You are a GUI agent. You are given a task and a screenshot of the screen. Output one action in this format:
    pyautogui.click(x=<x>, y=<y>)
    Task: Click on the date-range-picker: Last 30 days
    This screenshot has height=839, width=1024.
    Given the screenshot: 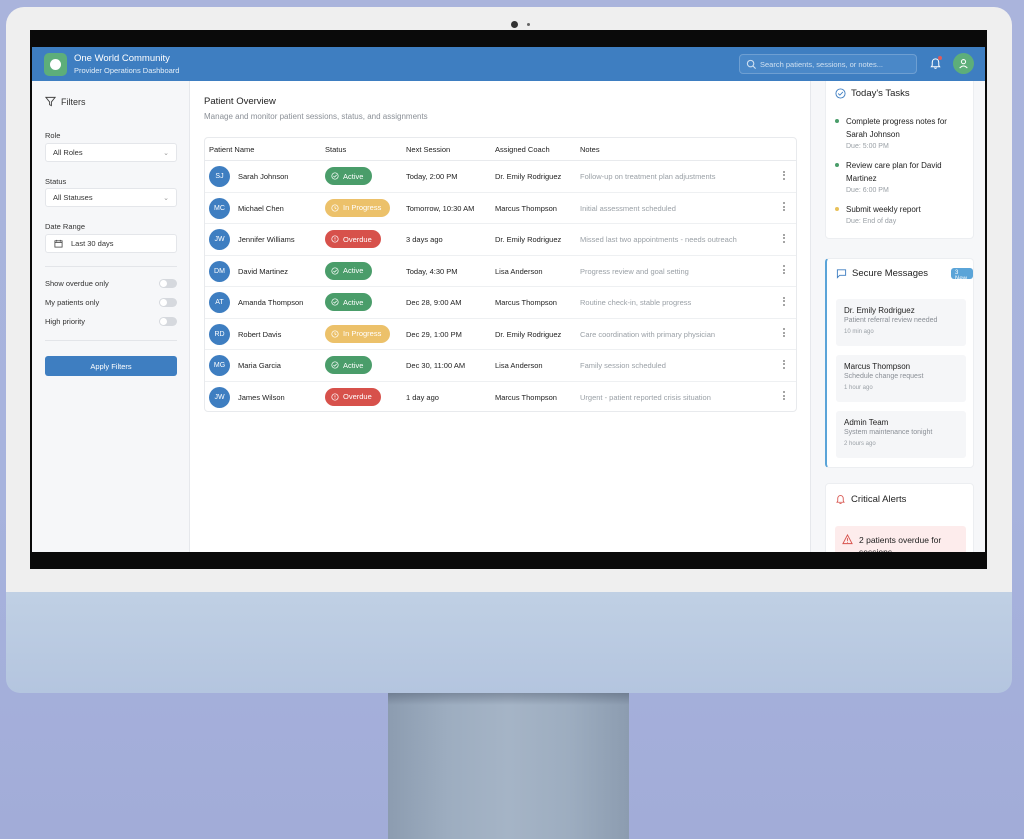 What is the action you would take?
    pyautogui.click(x=111, y=243)
    